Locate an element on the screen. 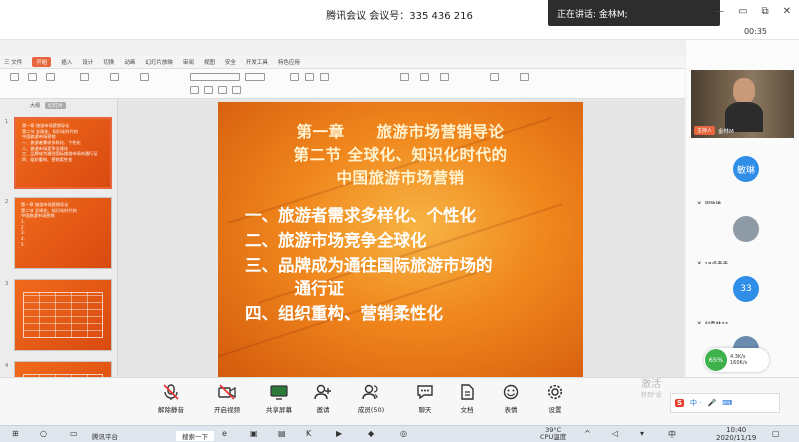  task-view-icon: ▭ is located at coordinates (74, 433).